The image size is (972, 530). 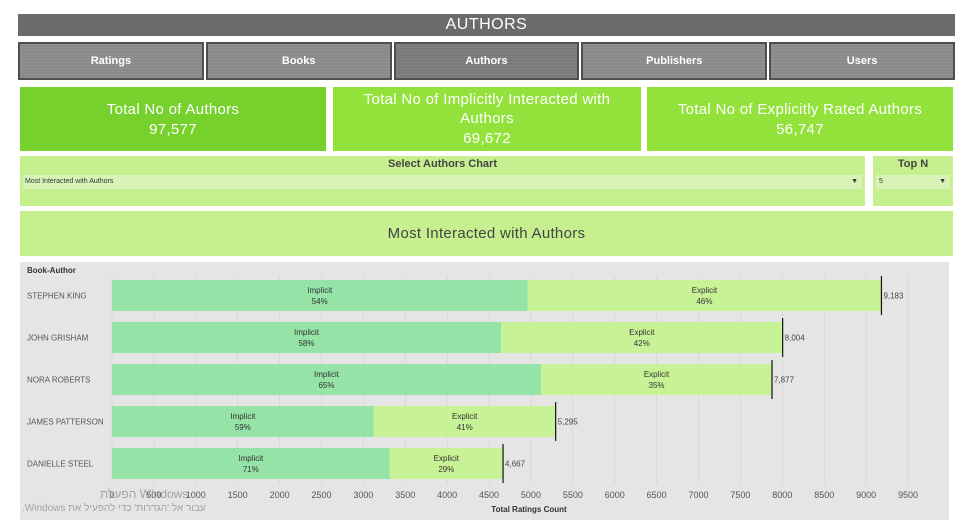 What do you see at coordinates (320, 301) in the screenshot?
I see `segment-percent-label: 54%` at bounding box center [320, 301].